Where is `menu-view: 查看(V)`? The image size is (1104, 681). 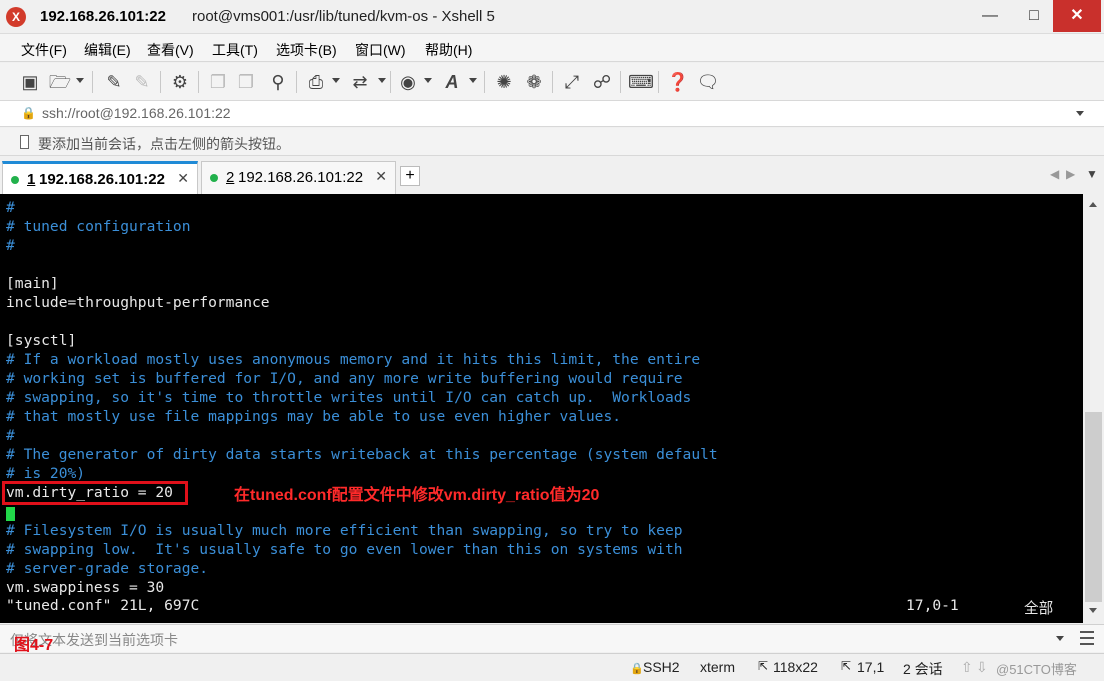 menu-view: 查看(V) is located at coordinates (170, 50).